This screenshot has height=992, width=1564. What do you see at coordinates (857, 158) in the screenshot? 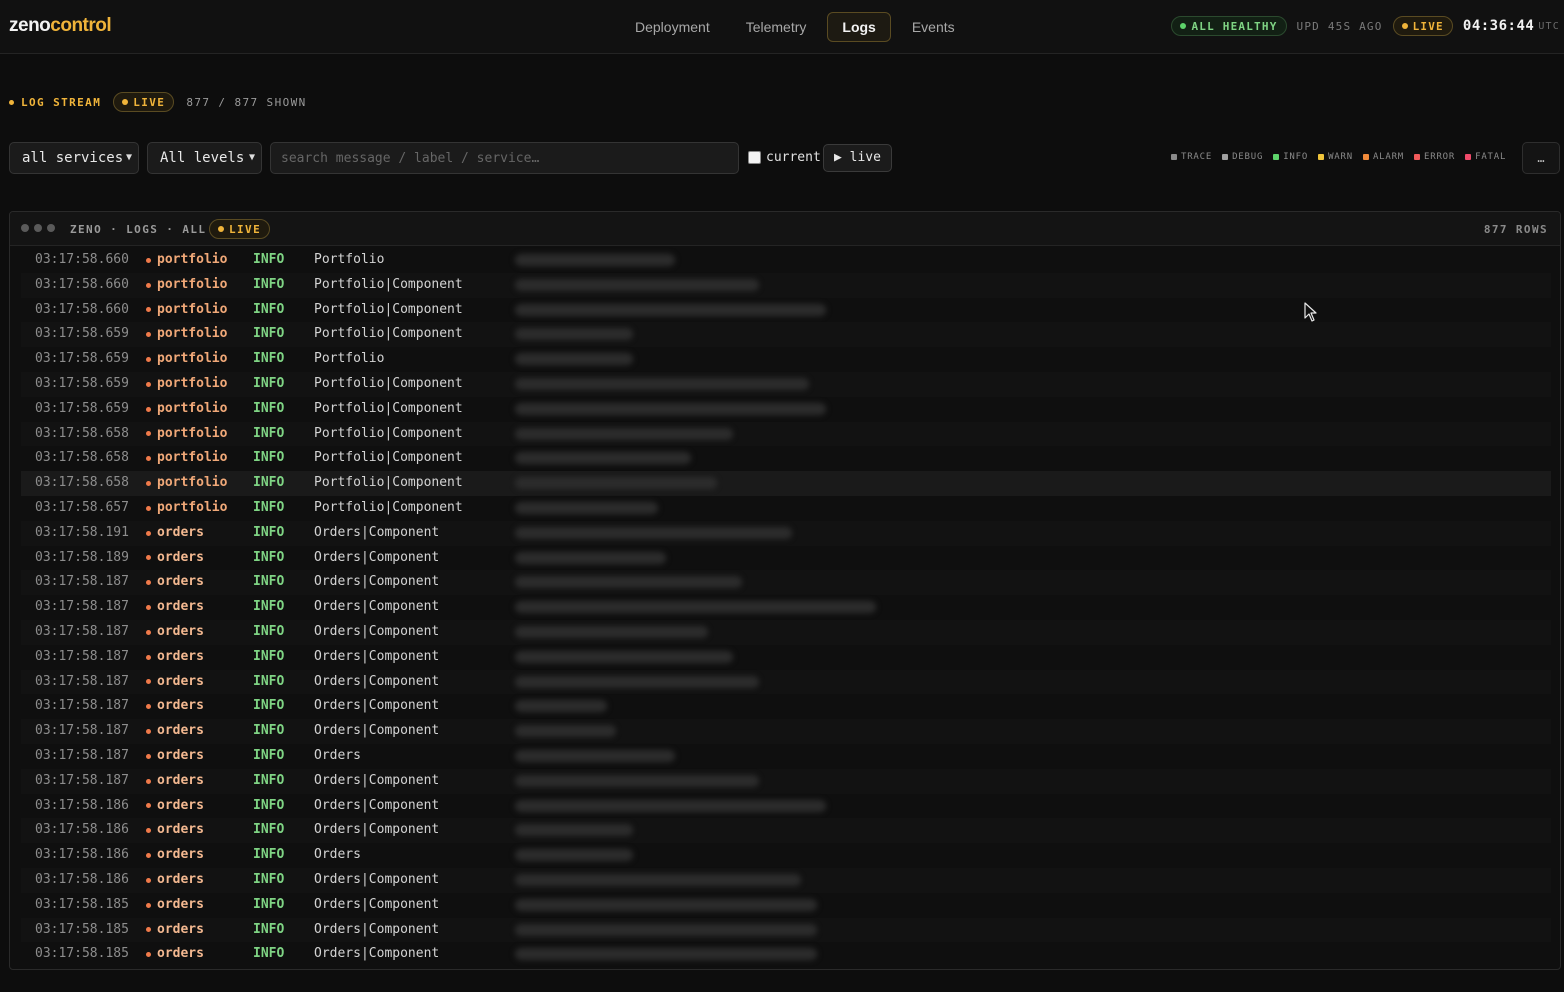
I see `live-button: ▶ live` at bounding box center [857, 158].